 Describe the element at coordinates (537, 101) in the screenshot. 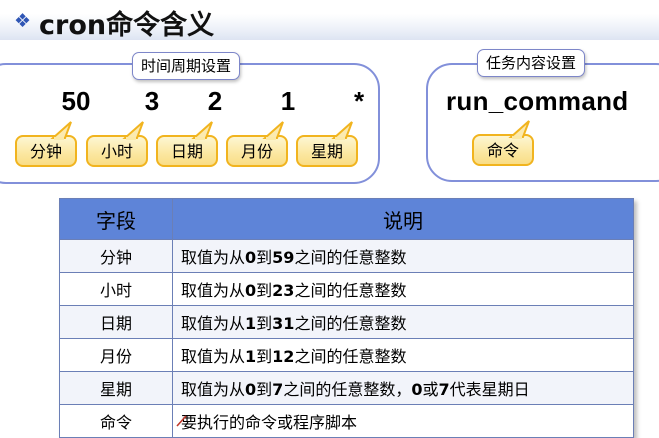

I see `command-value: run_command` at that location.